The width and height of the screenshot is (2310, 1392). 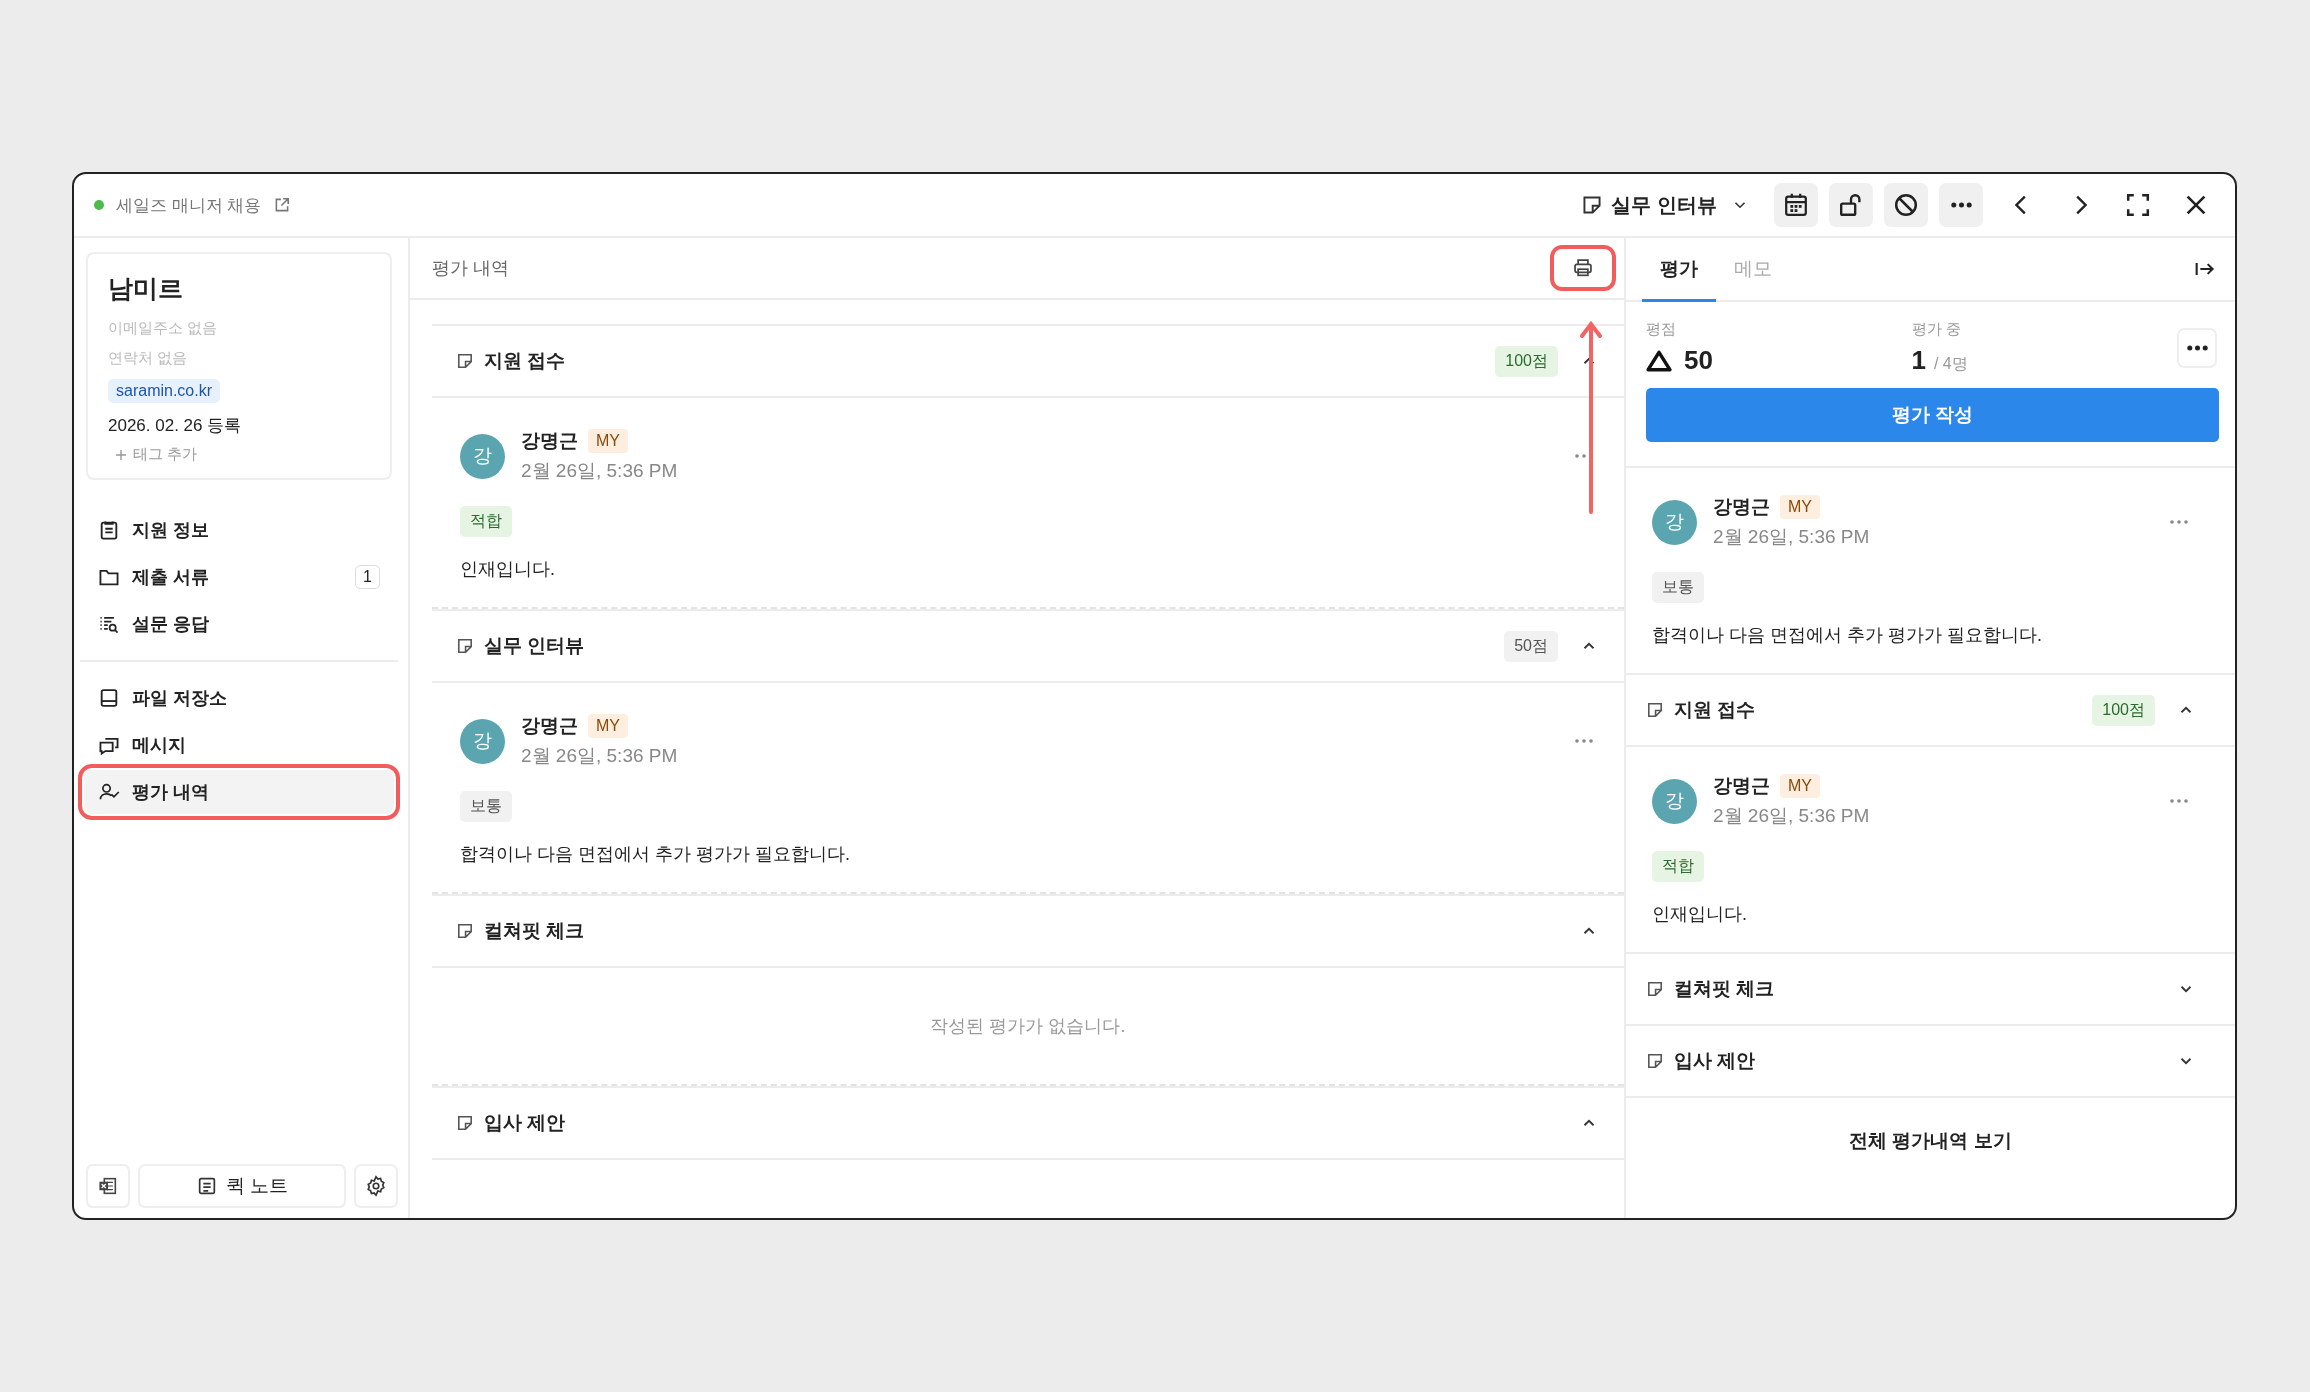 I want to click on source-tag: saramin.co.kr, so click(x=164, y=391).